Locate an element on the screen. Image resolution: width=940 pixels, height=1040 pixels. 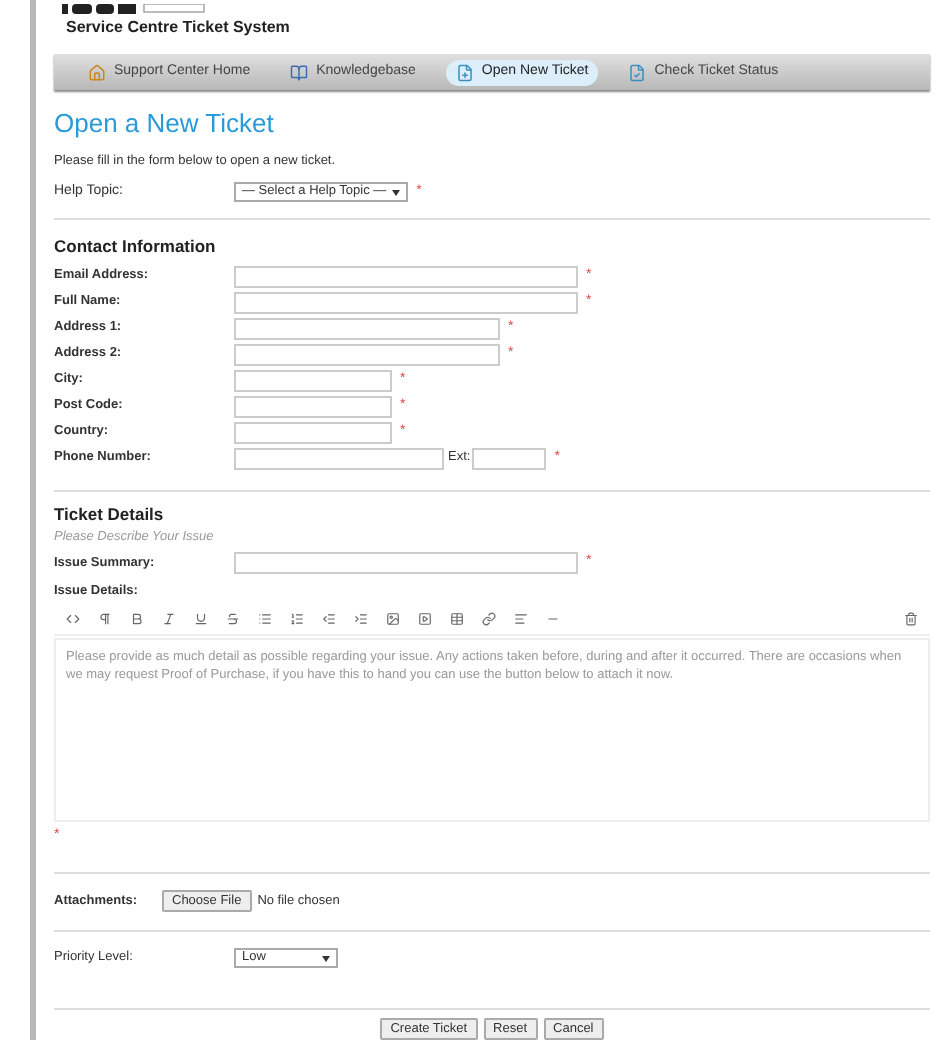
new-icon is located at coordinates (464, 72).